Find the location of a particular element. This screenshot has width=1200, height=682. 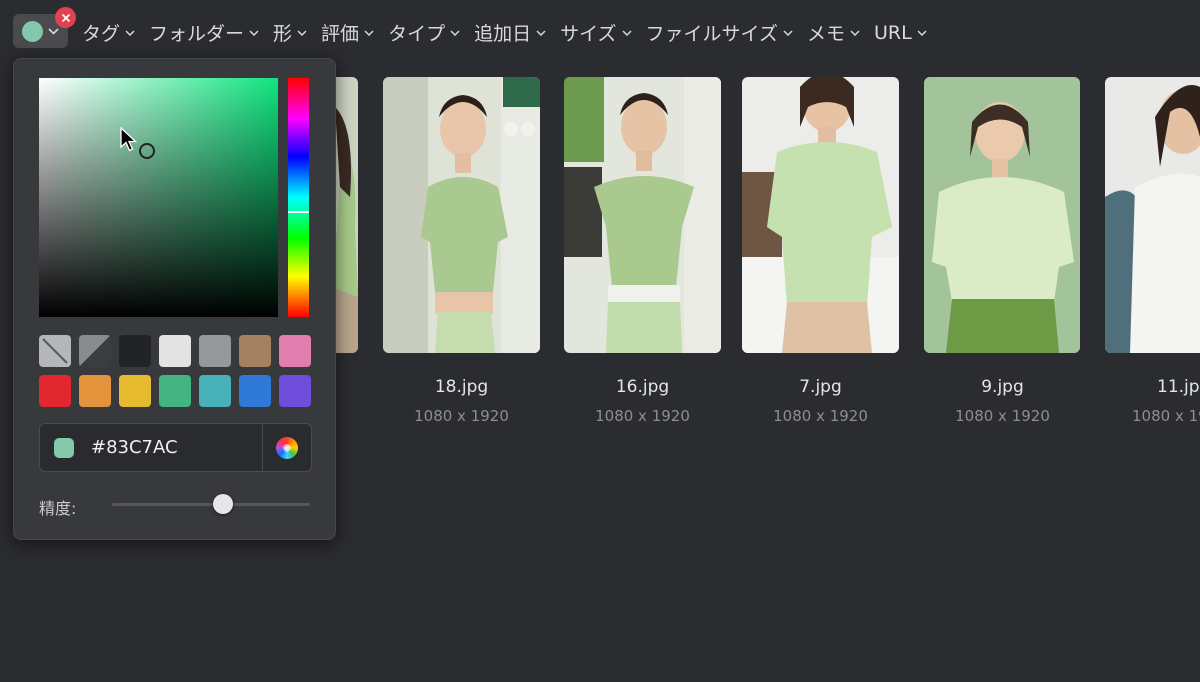

saturation-value-area is located at coordinates (158, 197).